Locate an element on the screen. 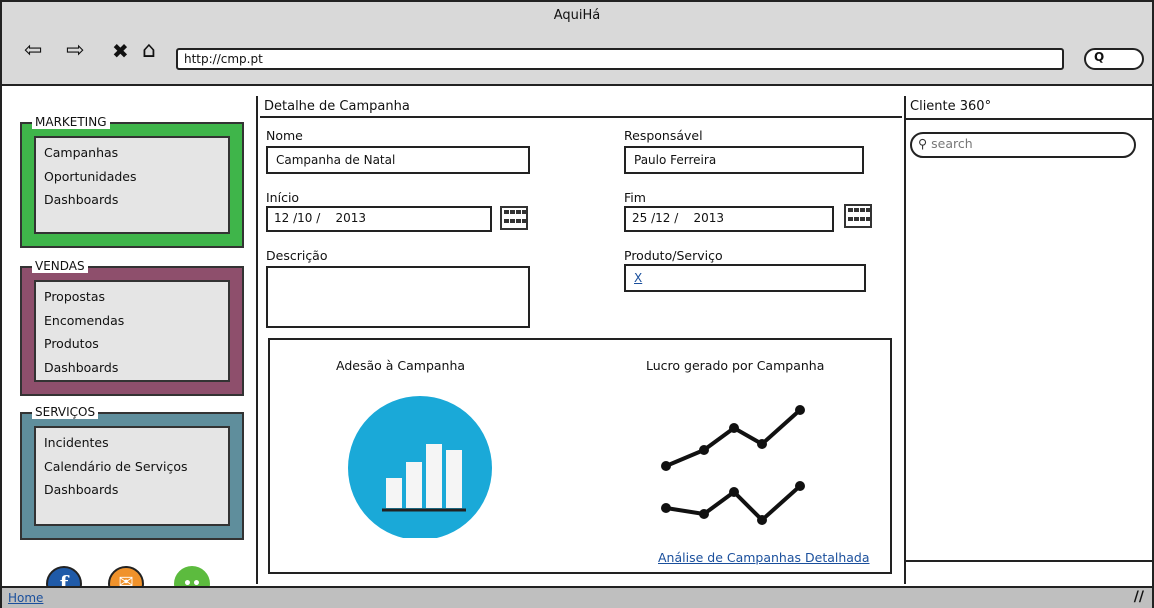 This screenshot has width=1154, height=608. nome-field: Campanha de Natal is located at coordinates (398, 160).